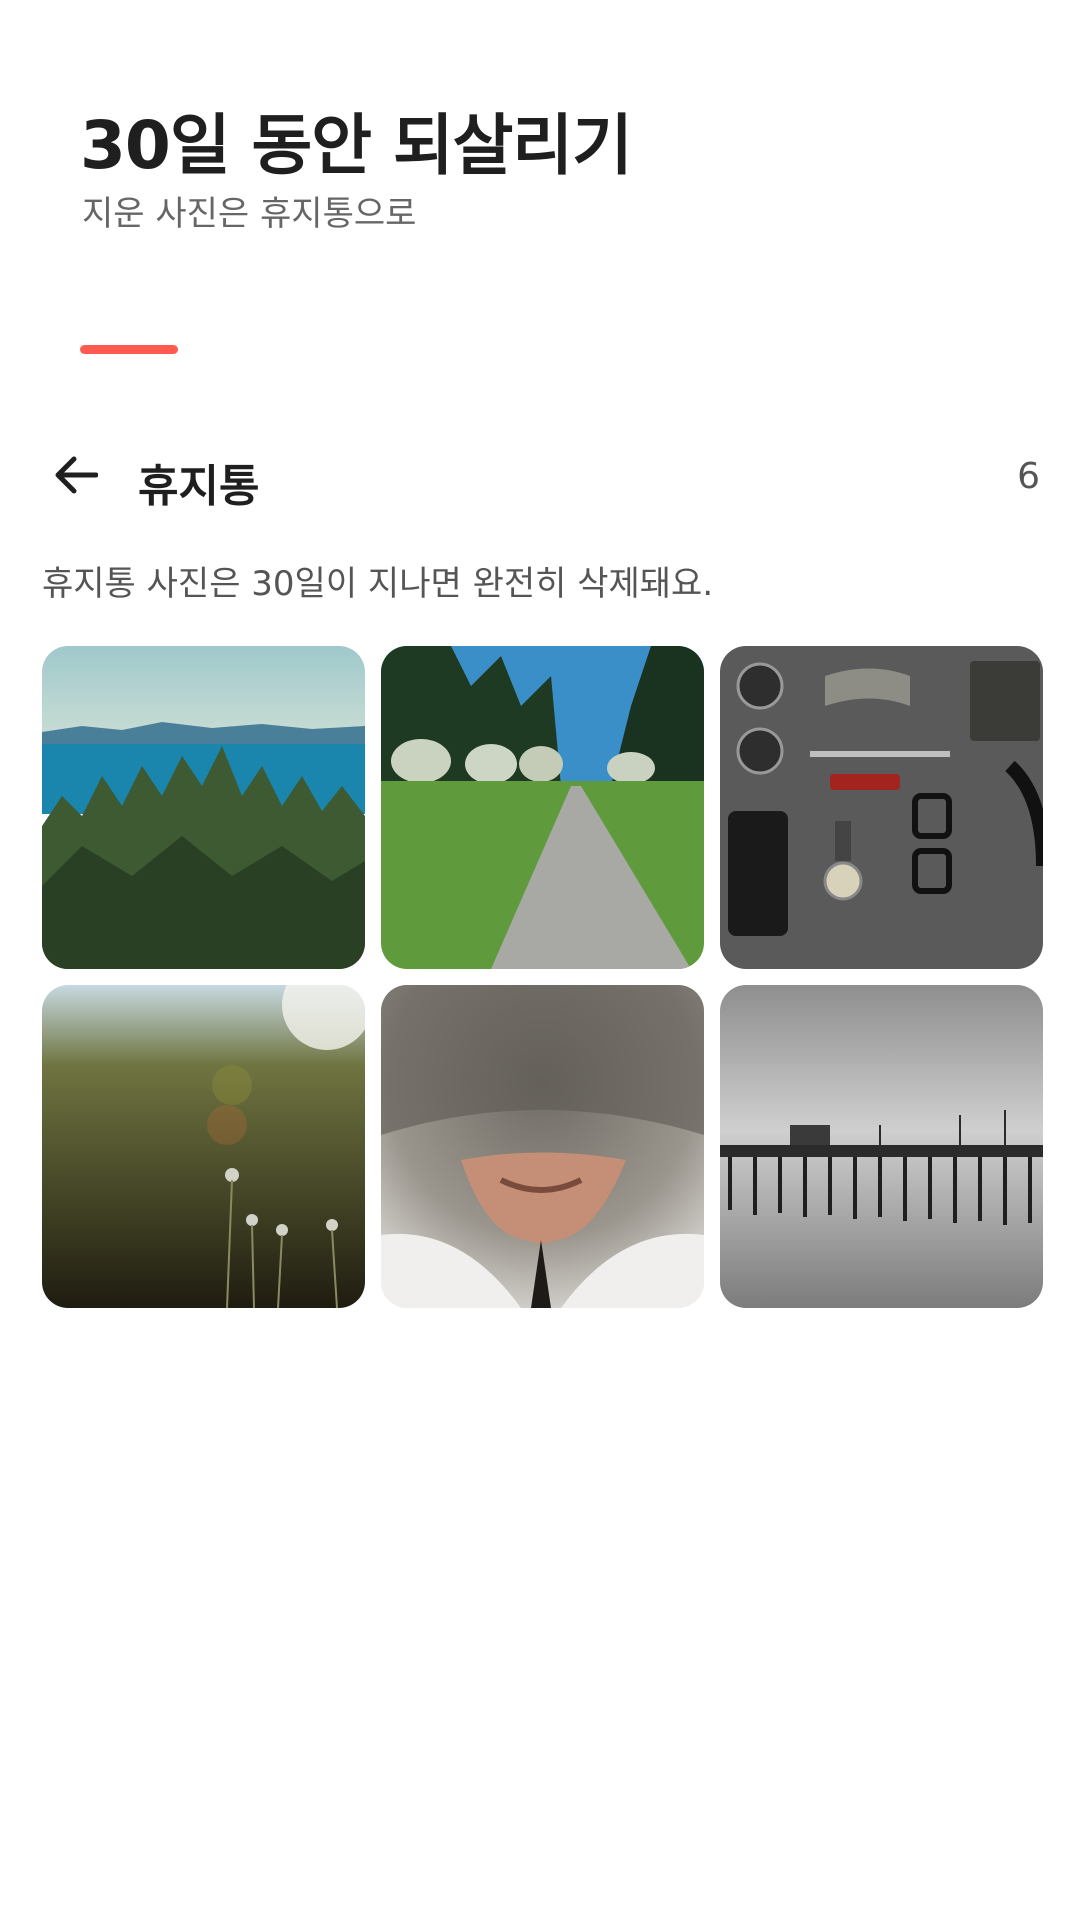 Image resolution: width=1080 pixels, height=1920 pixels. I want to click on page-subtitle: 지운 사진은 휴지통으로, so click(249, 214).